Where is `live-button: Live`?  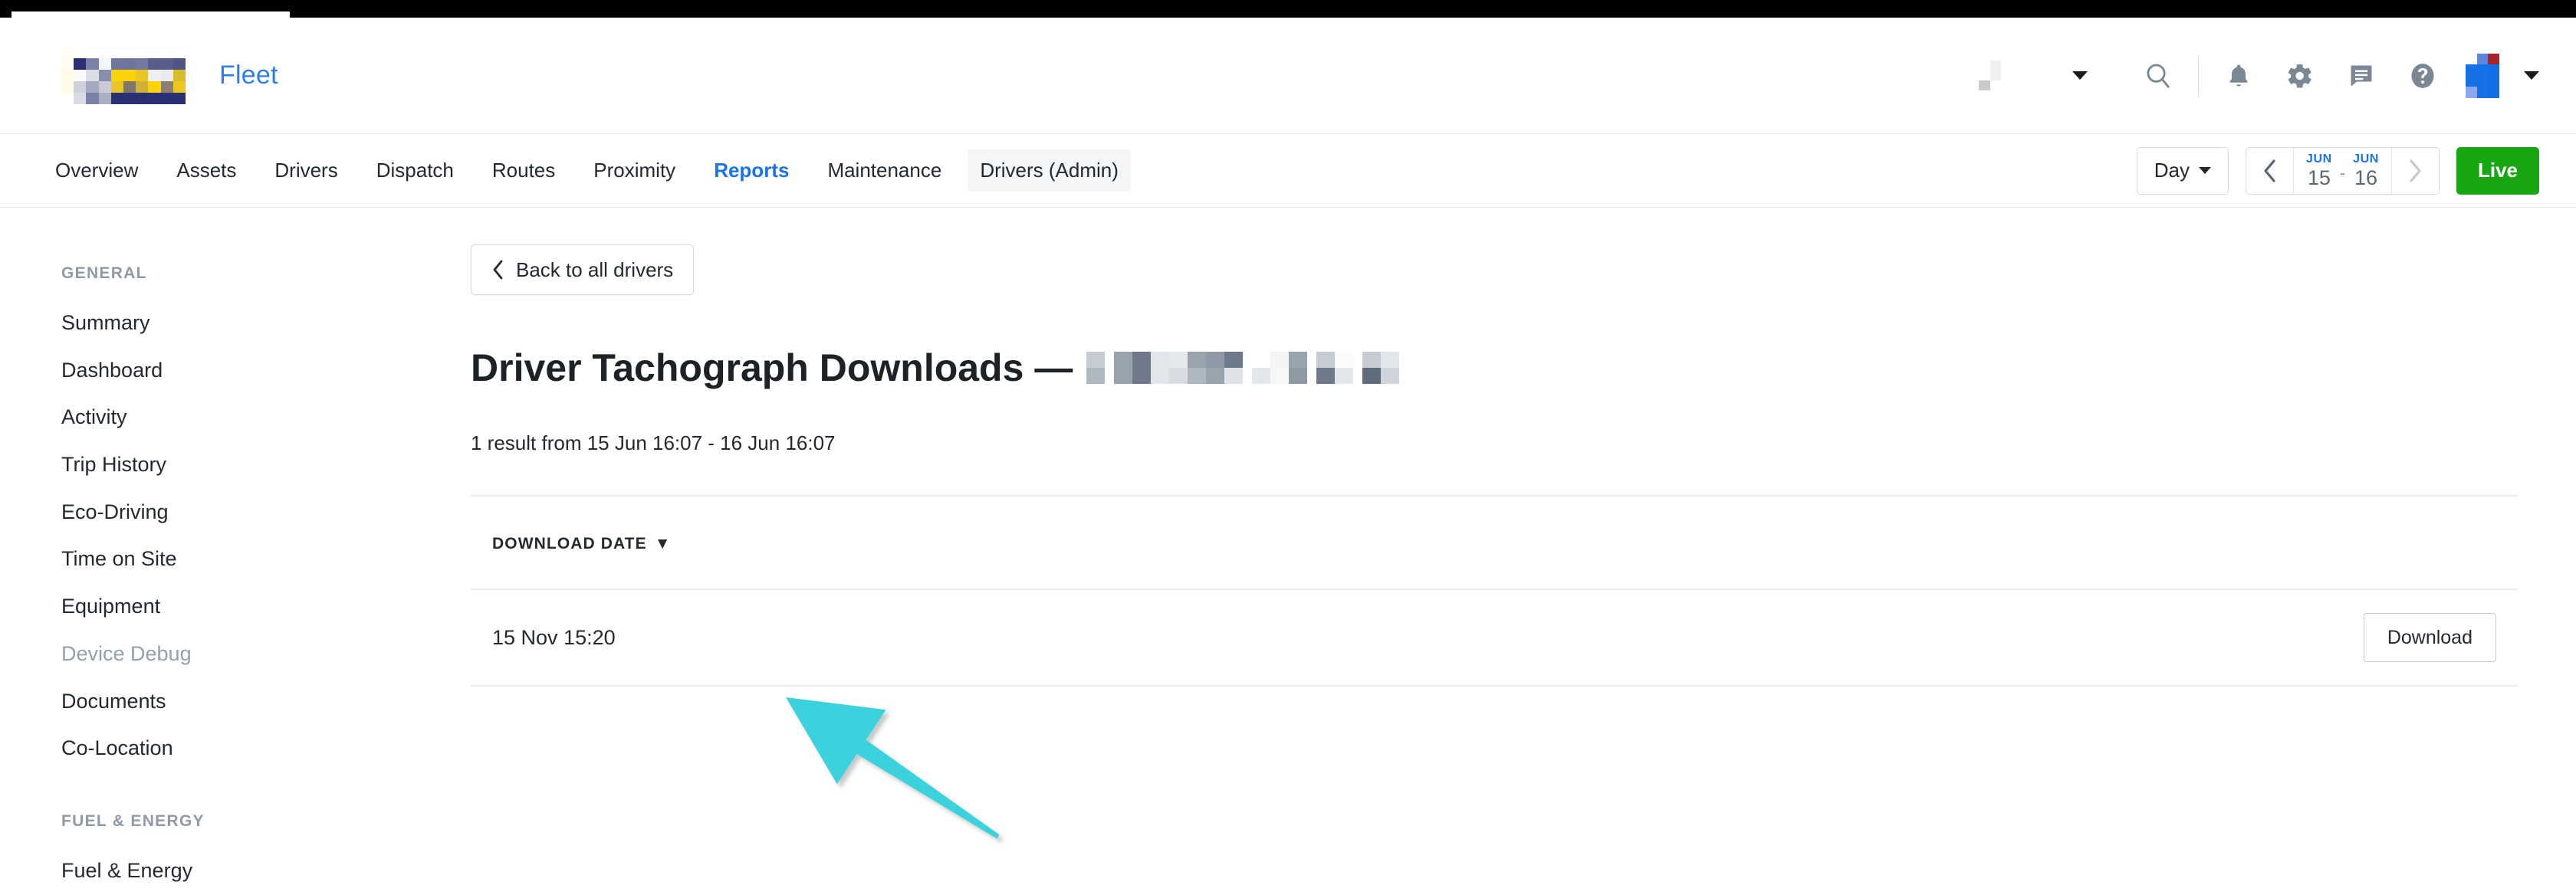
live-button: Live is located at coordinates (2498, 170).